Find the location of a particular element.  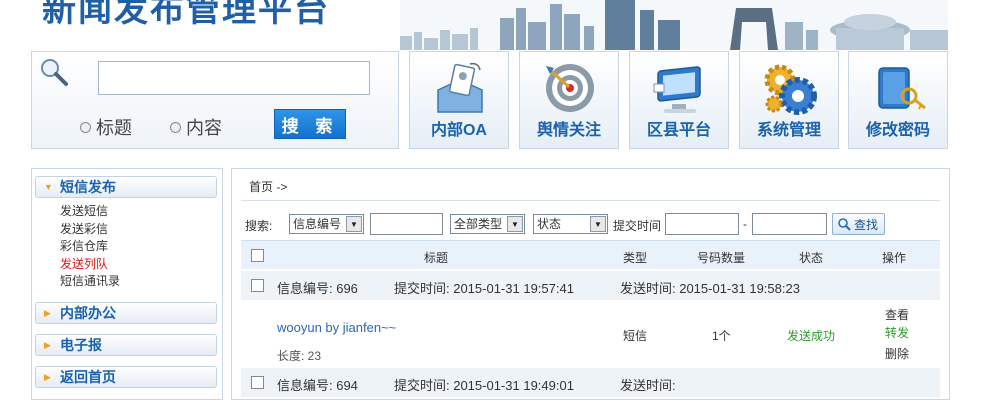

record-length: 长度: 23 is located at coordinates (299, 356).